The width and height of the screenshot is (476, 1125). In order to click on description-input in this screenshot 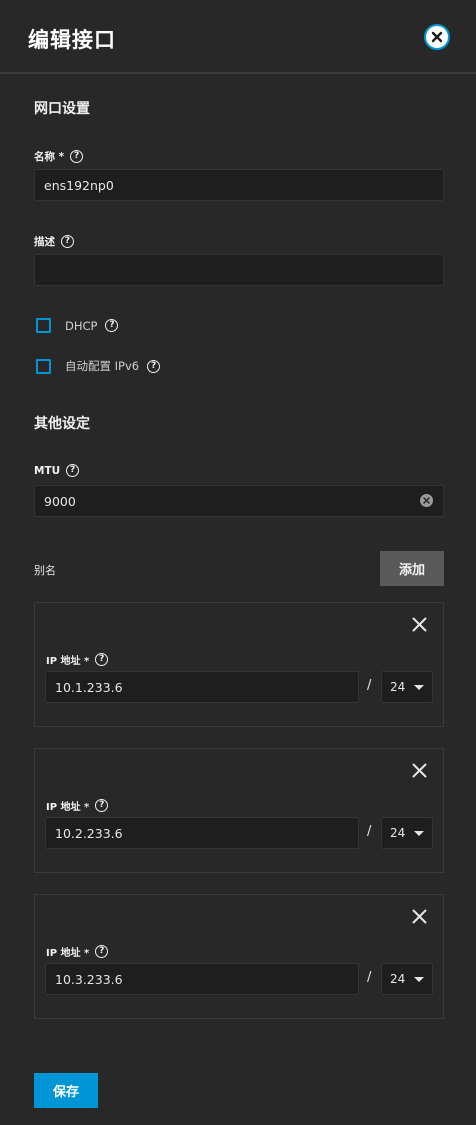, I will do `click(239, 270)`.